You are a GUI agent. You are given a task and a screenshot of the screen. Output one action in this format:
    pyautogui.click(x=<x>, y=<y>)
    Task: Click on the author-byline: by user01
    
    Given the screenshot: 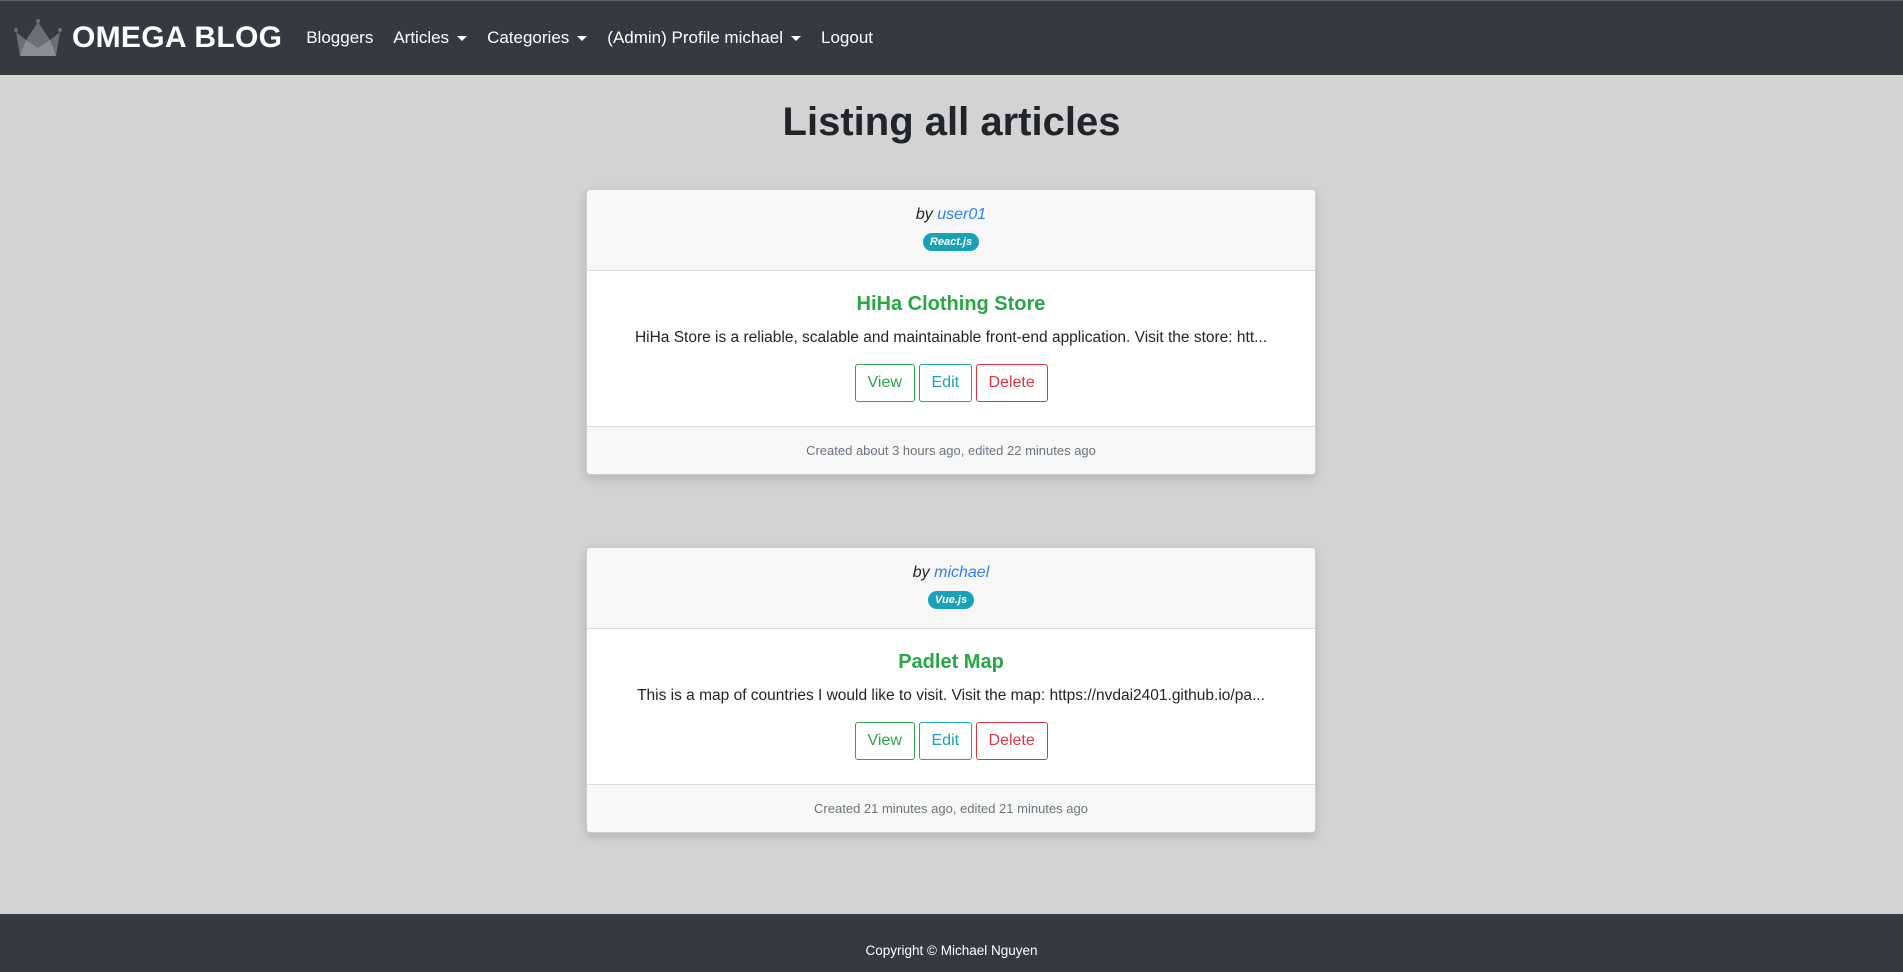 What is the action you would take?
    pyautogui.click(x=951, y=215)
    